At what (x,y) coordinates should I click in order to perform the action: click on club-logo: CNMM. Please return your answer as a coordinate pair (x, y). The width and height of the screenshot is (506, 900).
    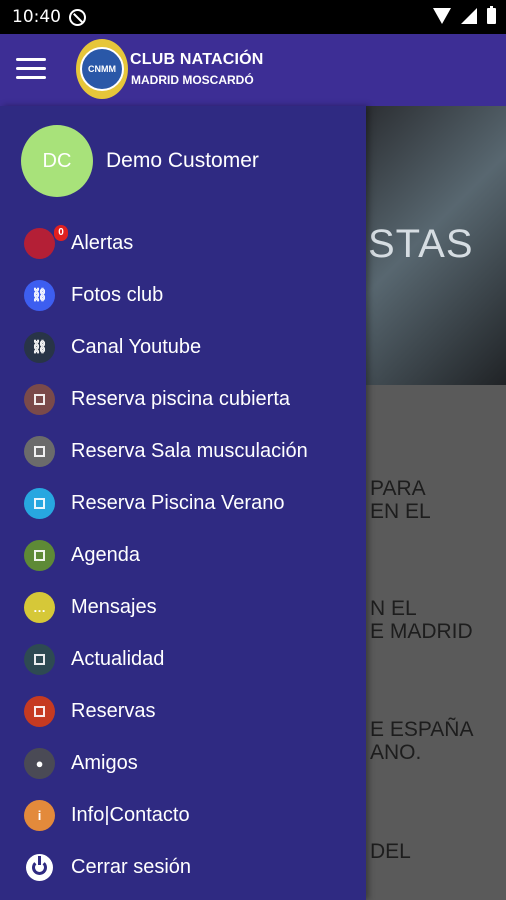
    Looking at the image, I should click on (102, 69).